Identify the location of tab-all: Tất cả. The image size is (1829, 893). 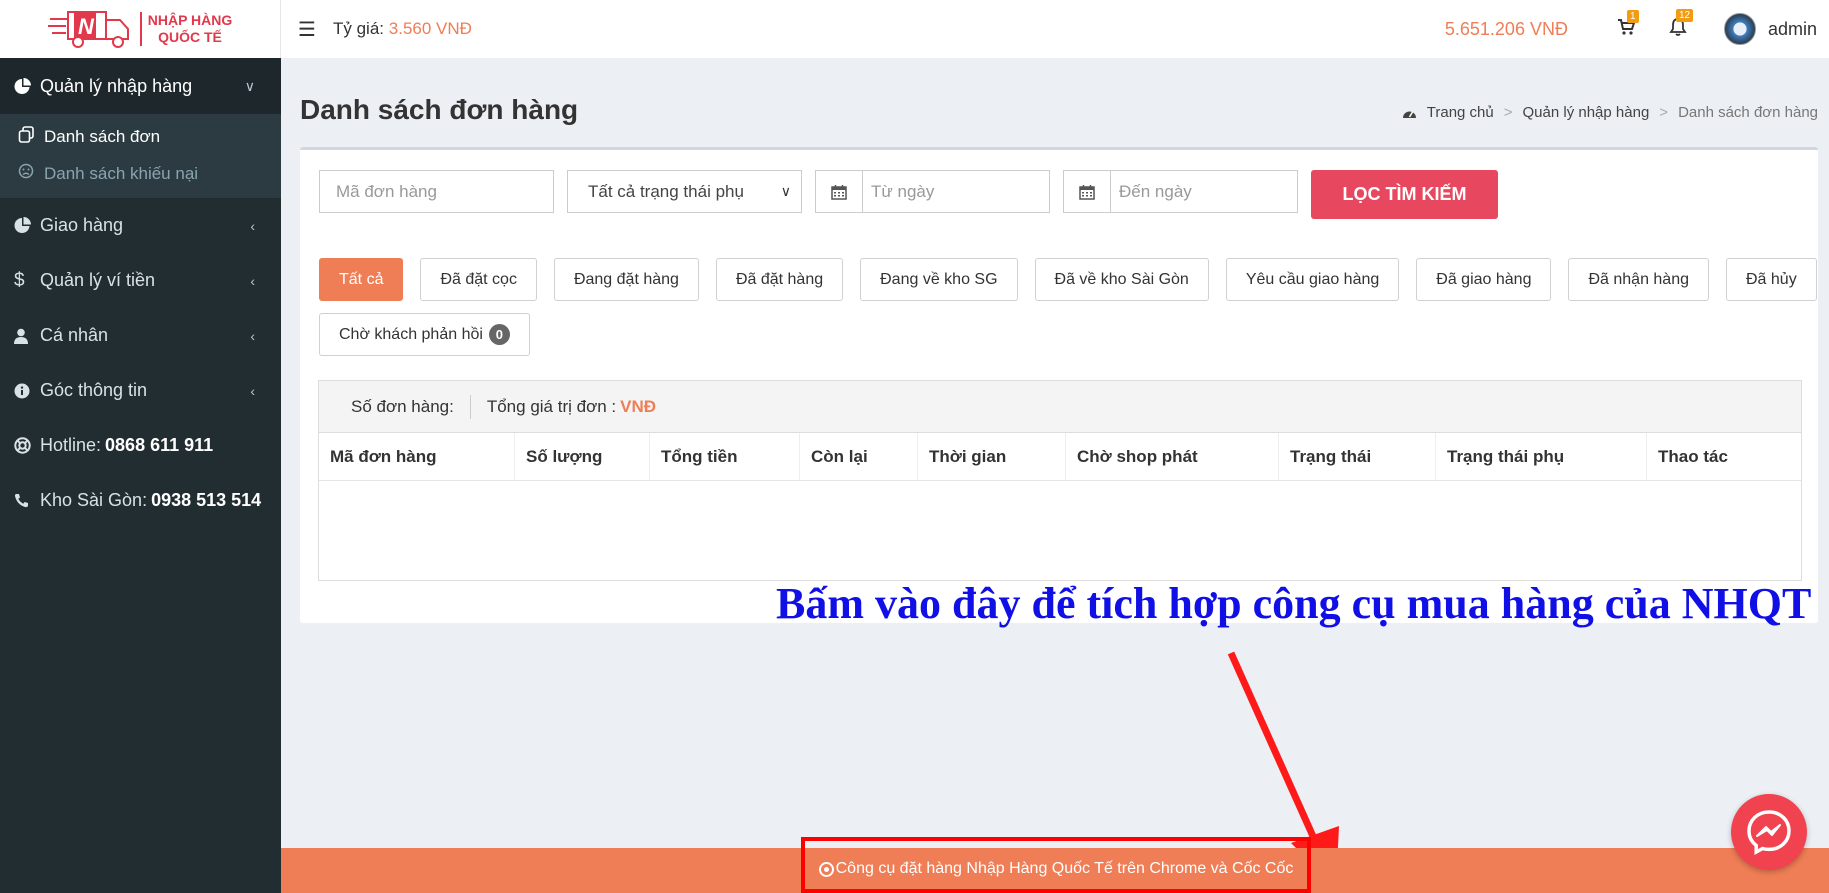
(361, 279).